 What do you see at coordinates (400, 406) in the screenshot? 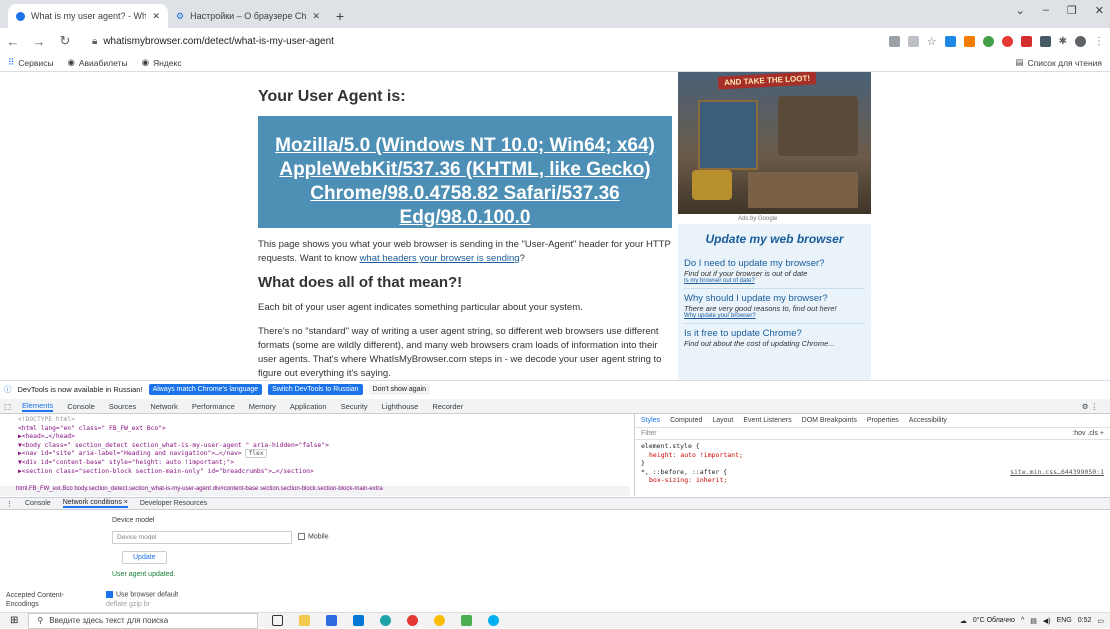
I see `tab-lighthouse: Lighthouse` at bounding box center [400, 406].